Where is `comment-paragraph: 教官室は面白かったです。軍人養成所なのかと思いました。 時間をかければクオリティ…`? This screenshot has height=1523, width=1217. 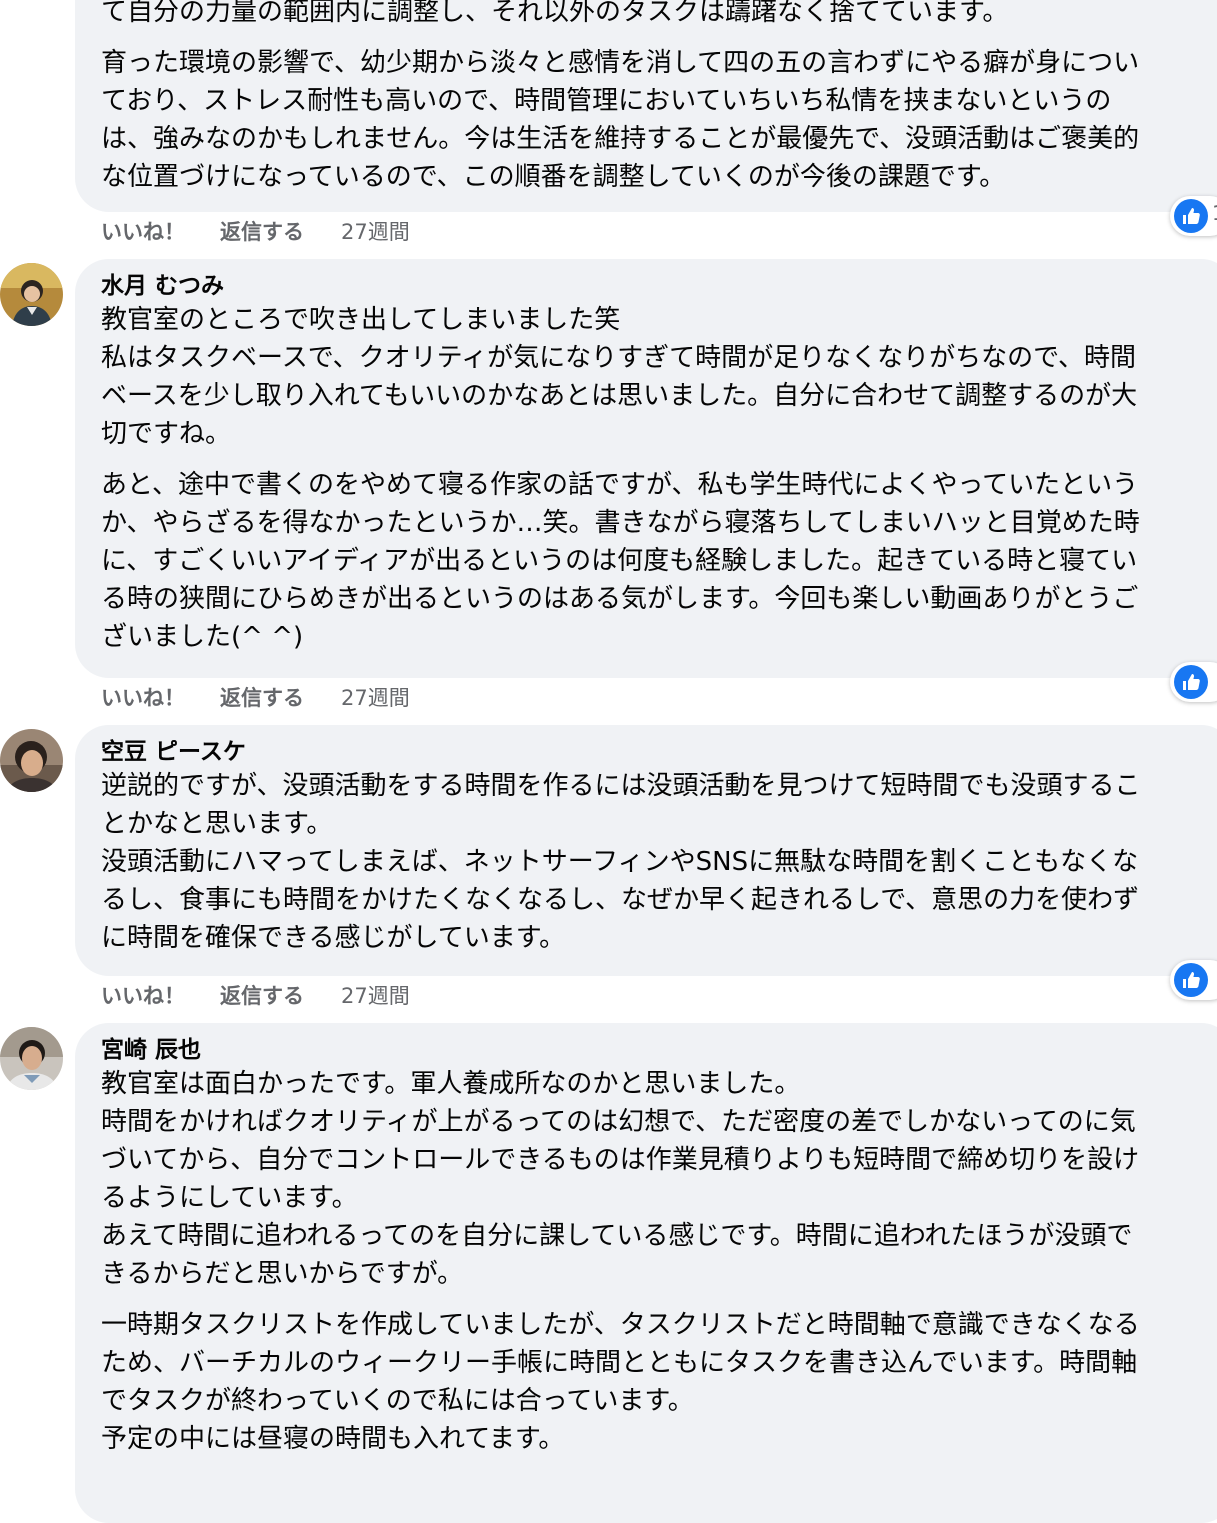
comment-paragraph: 教官室は面白かったです。軍人養成所なのかと思いました。 時間をかければクオリティ… is located at coordinates (659, 1179).